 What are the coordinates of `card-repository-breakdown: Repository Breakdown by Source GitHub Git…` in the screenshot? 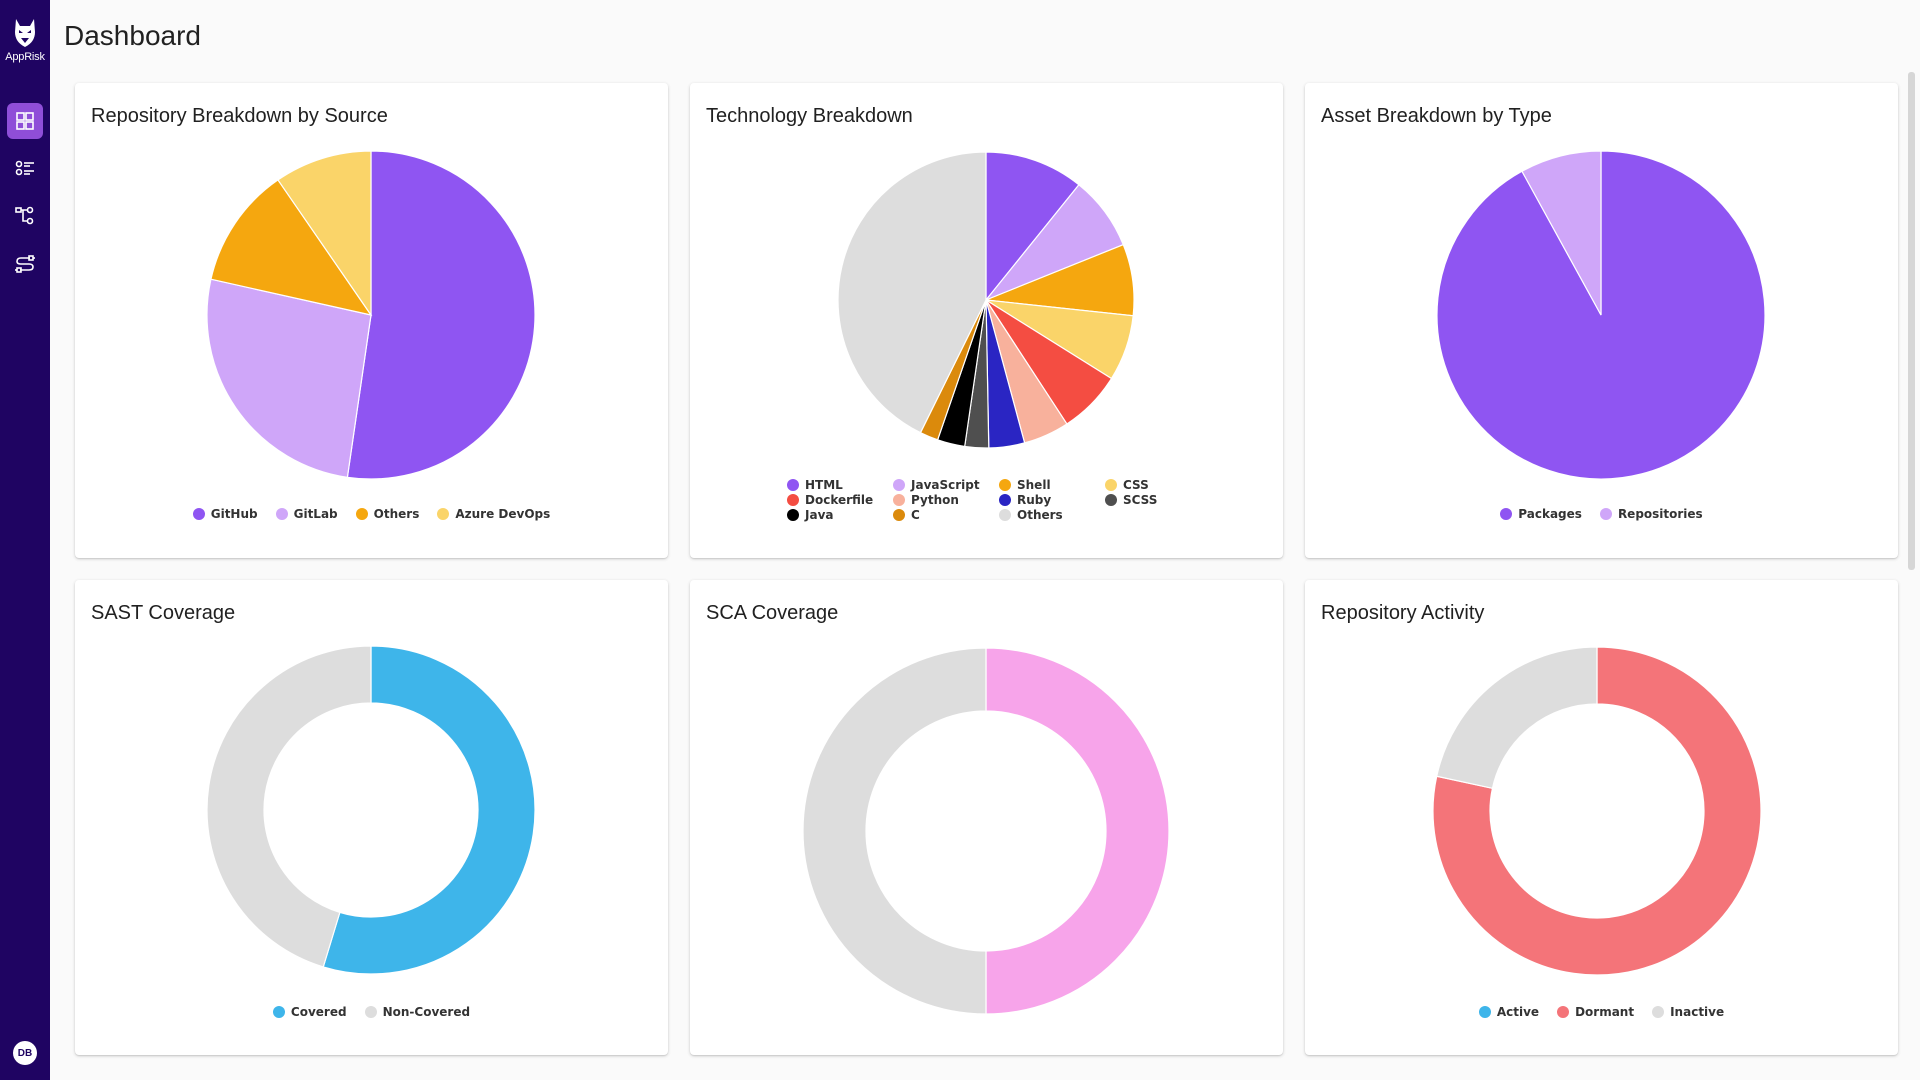 It's located at (371, 320).